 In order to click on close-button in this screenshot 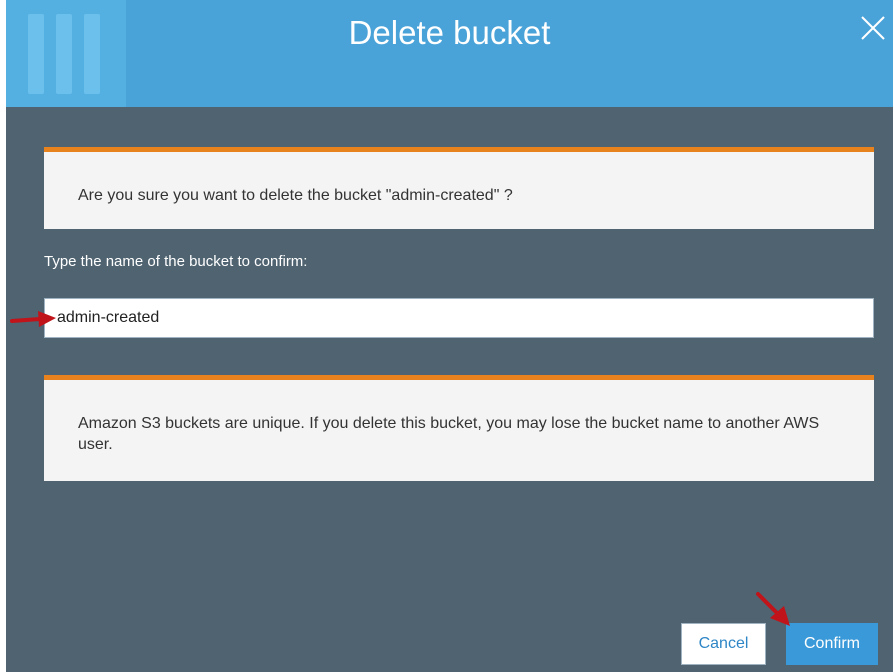, I will do `click(873, 28)`.